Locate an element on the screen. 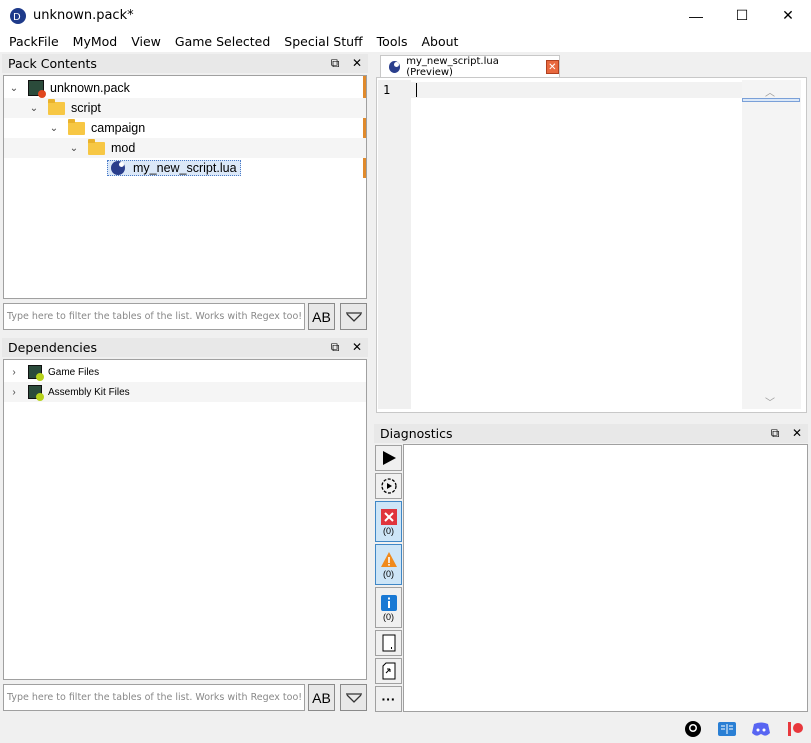 Image resolution: width=811 pixels, height=743 pixels. editor-tab: my_new_script.lua (Preview) ✕ is located at coordinates (470, 66).